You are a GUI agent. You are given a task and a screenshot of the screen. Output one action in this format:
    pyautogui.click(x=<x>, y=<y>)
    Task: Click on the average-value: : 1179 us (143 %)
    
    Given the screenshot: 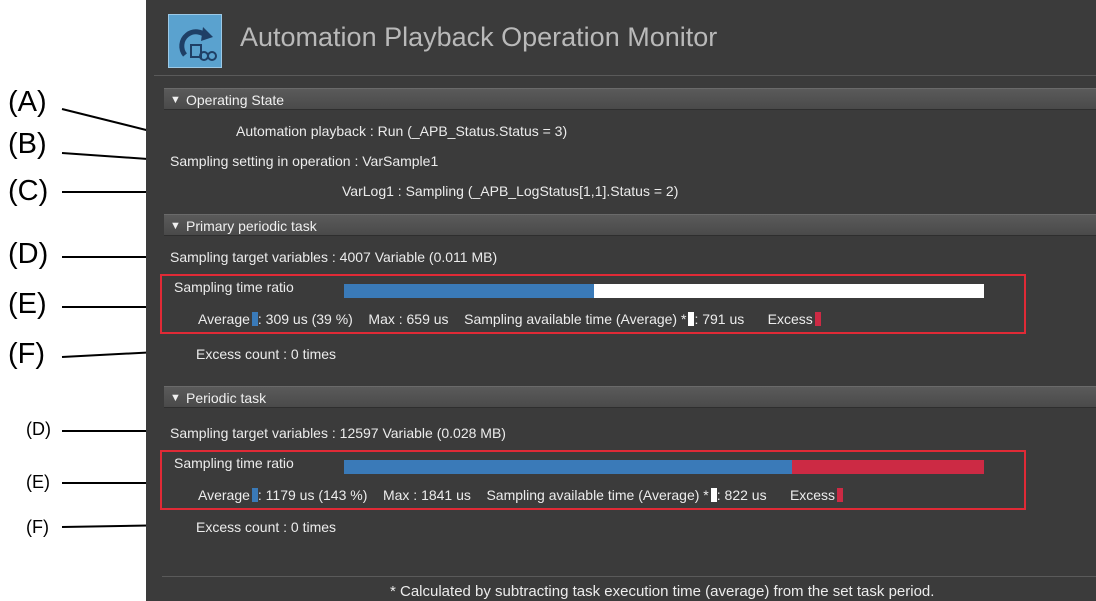 What is the action you would take?
    pyautogui.click(x=312, y=495)
    